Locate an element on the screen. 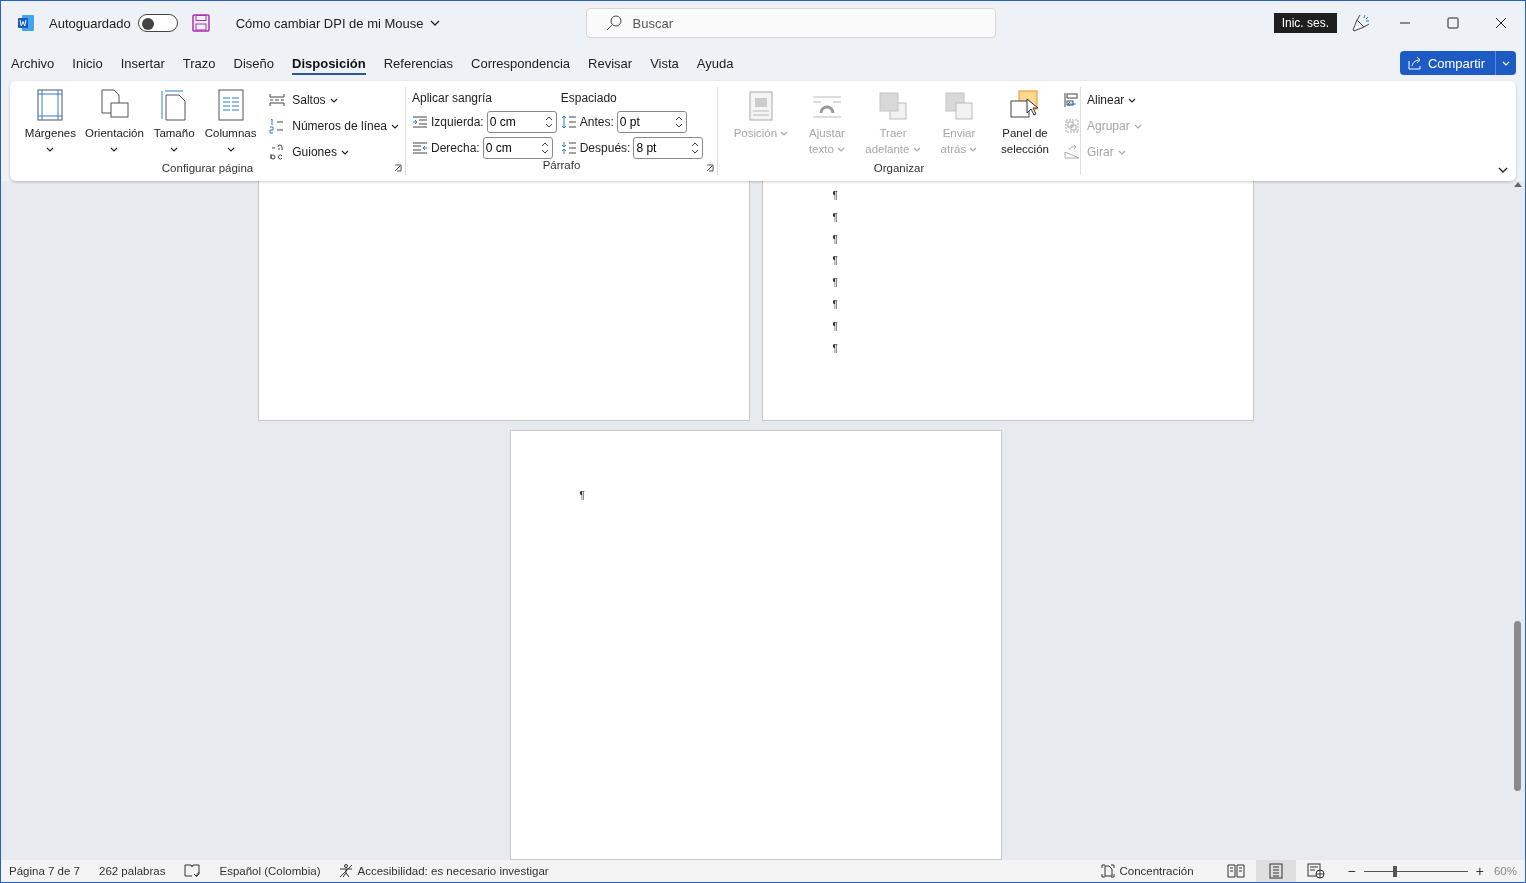 This screenshot has width=1526, height=883. field-label: Derecha: is located at coordinates (455, 147).